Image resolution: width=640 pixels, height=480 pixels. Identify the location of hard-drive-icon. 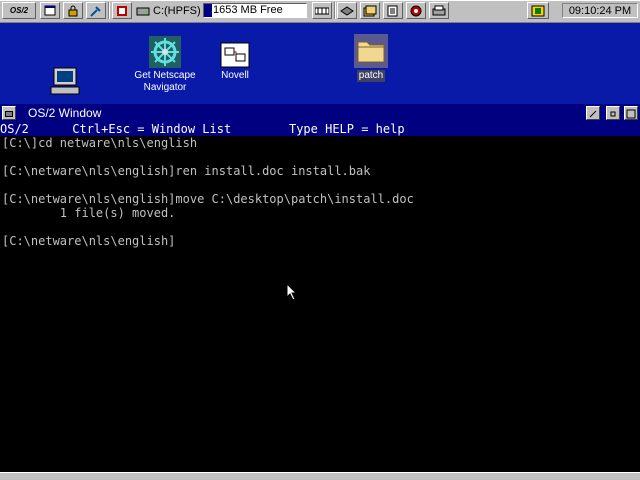
(143, 11).